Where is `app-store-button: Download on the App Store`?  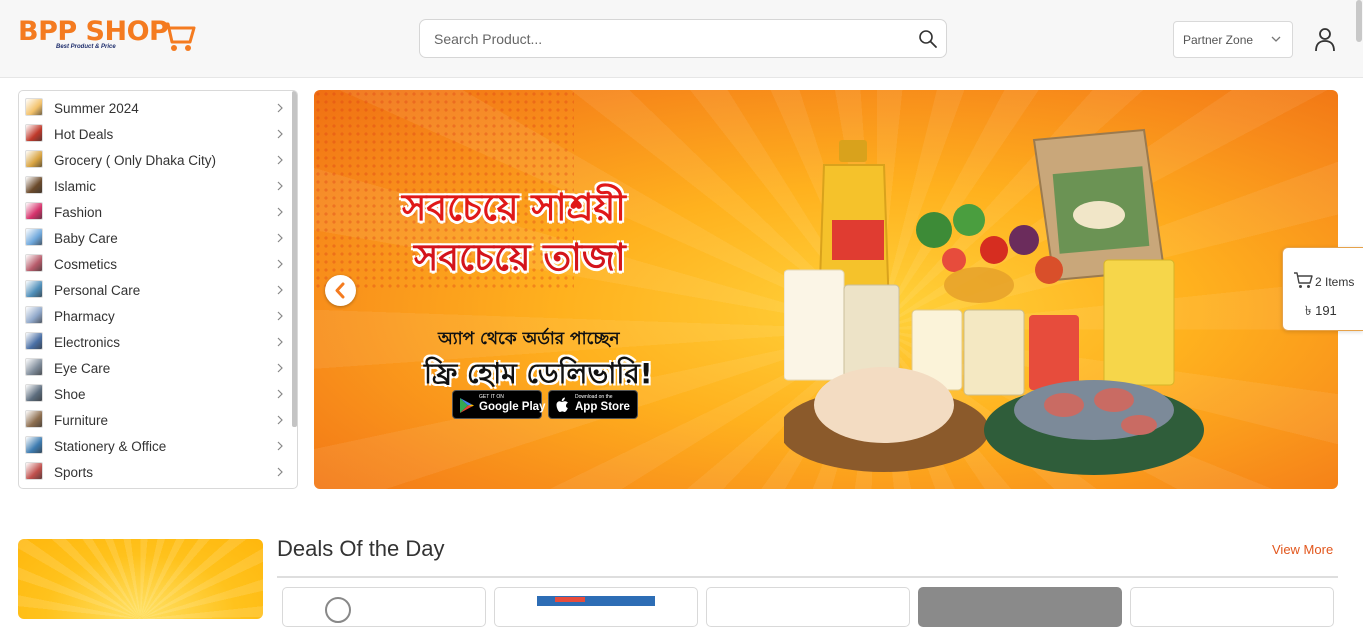
app-store-button: Download on the App Store is located at coordinates (593, 404).